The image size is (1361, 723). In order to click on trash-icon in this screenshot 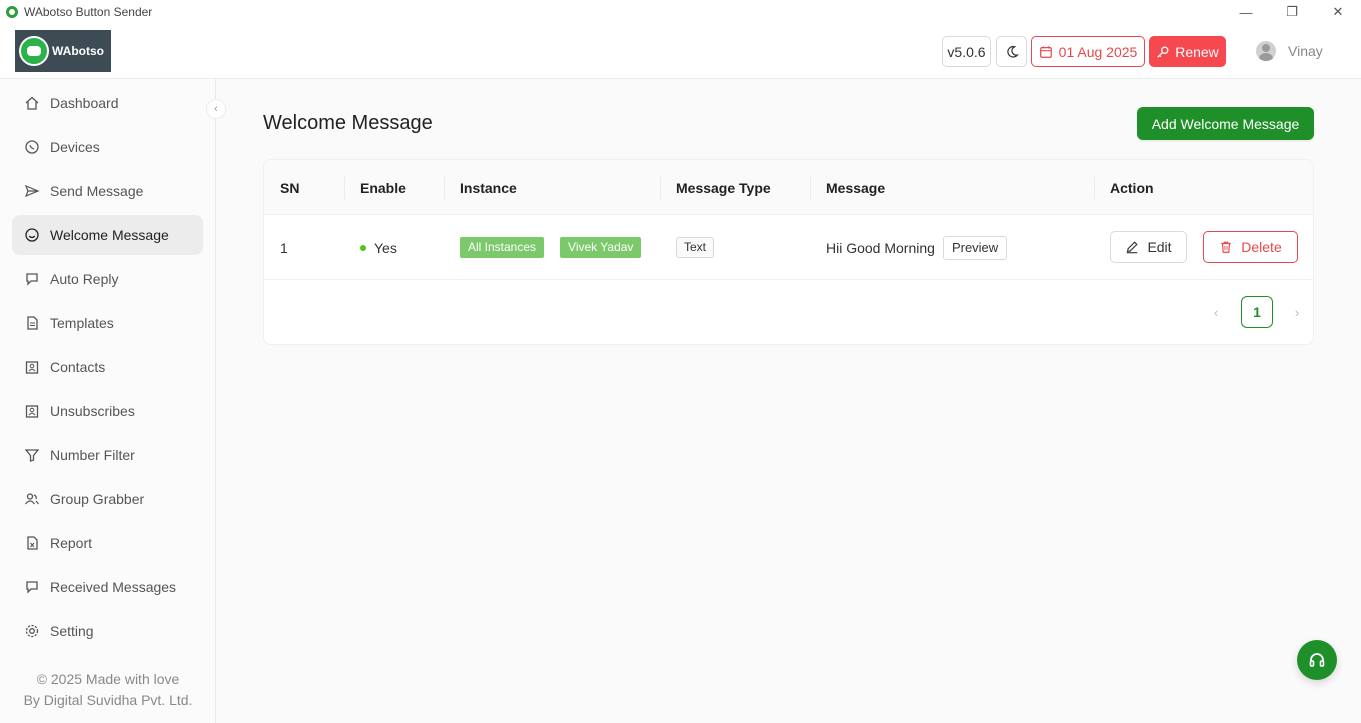, I will do `click(1226, 247)`.